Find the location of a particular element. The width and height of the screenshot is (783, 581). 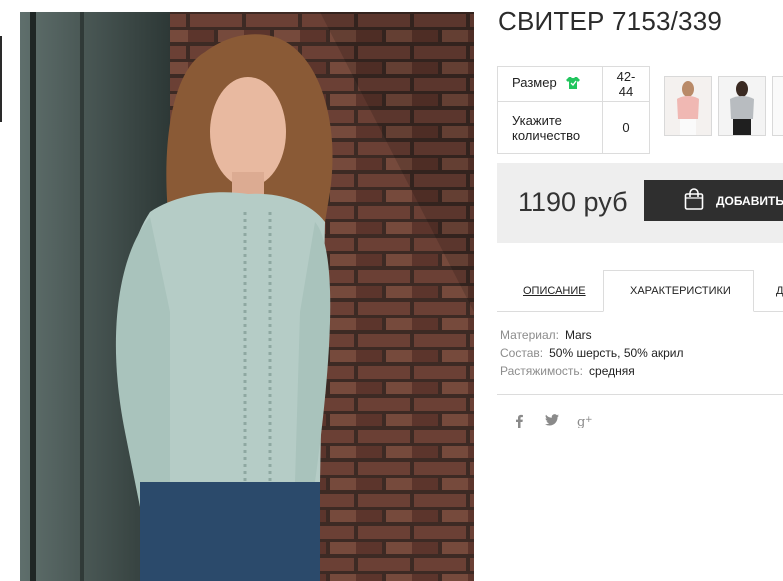

quantity-row: Укажите количество 0 is located at coordinates (573, 127).